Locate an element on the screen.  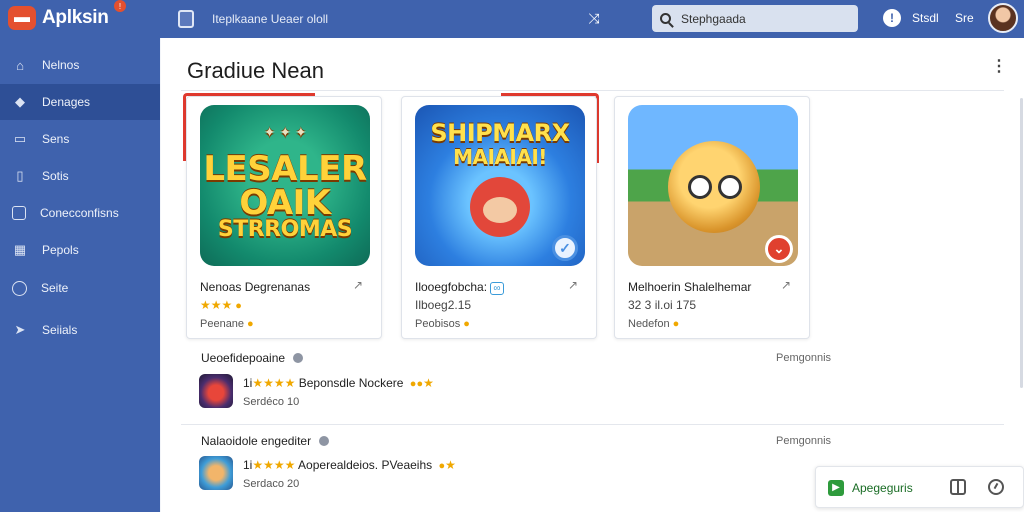
link-icon: ∞ is located at coordinates (497, 288).